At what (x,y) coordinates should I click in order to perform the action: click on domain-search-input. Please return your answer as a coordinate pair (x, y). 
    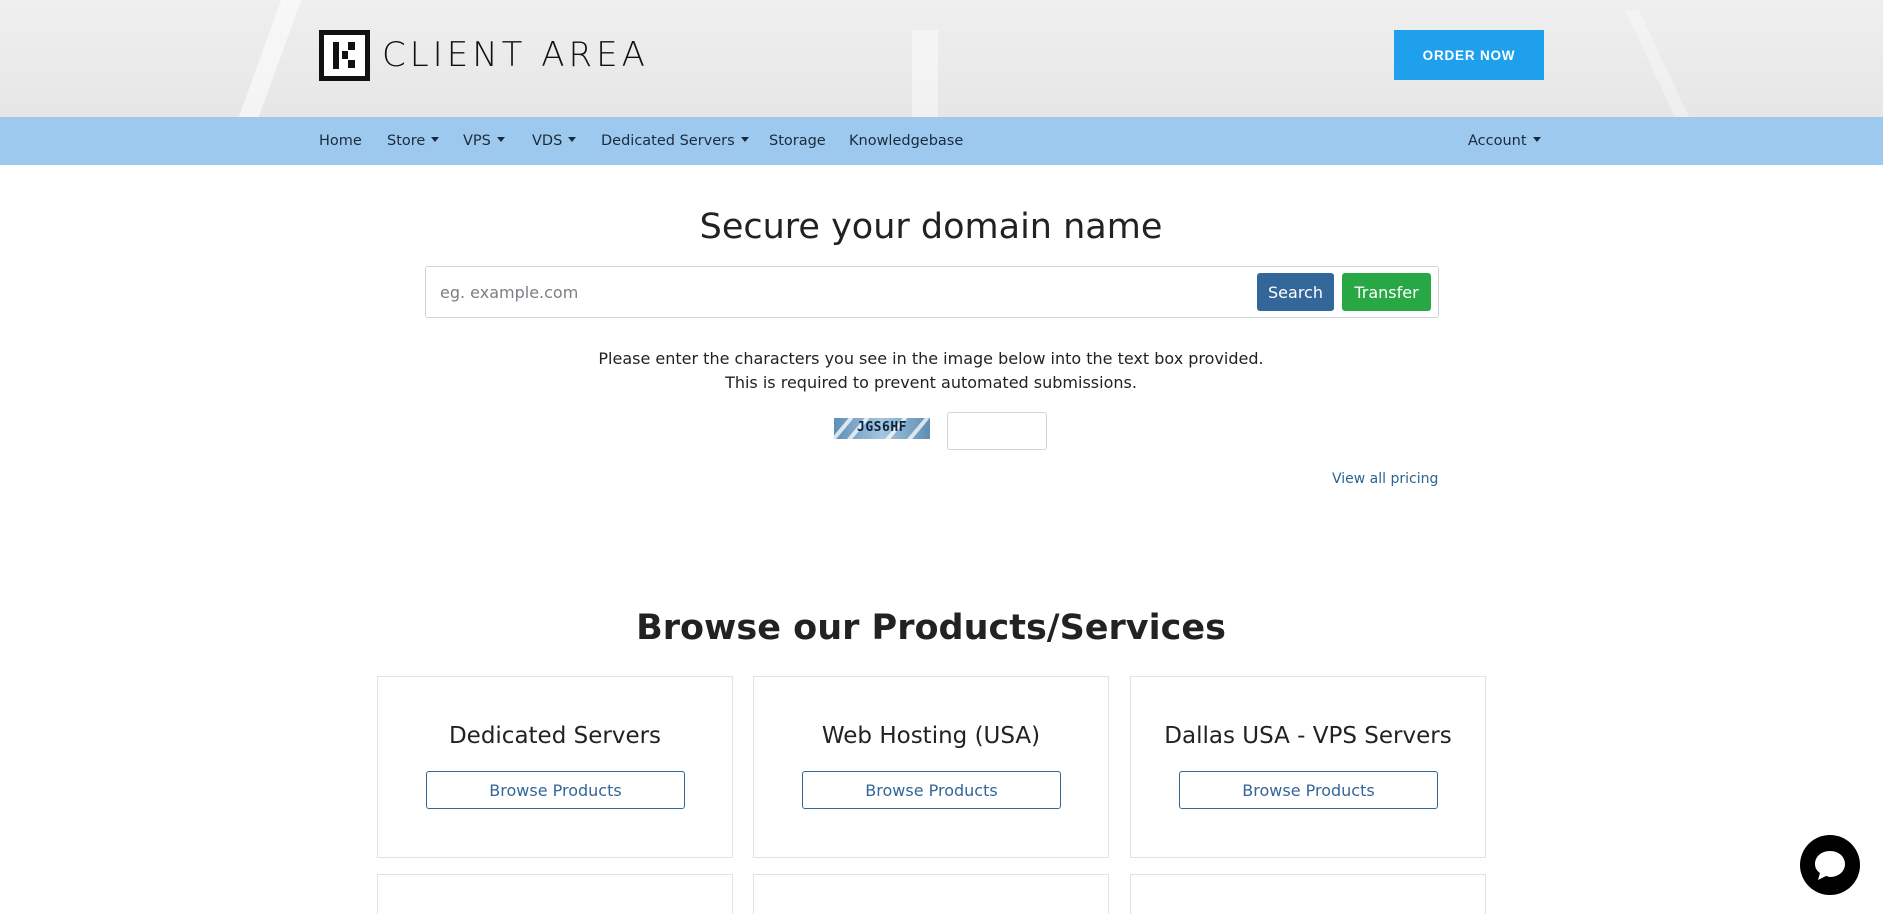
    Looking at the image, I should click on (840, 292).